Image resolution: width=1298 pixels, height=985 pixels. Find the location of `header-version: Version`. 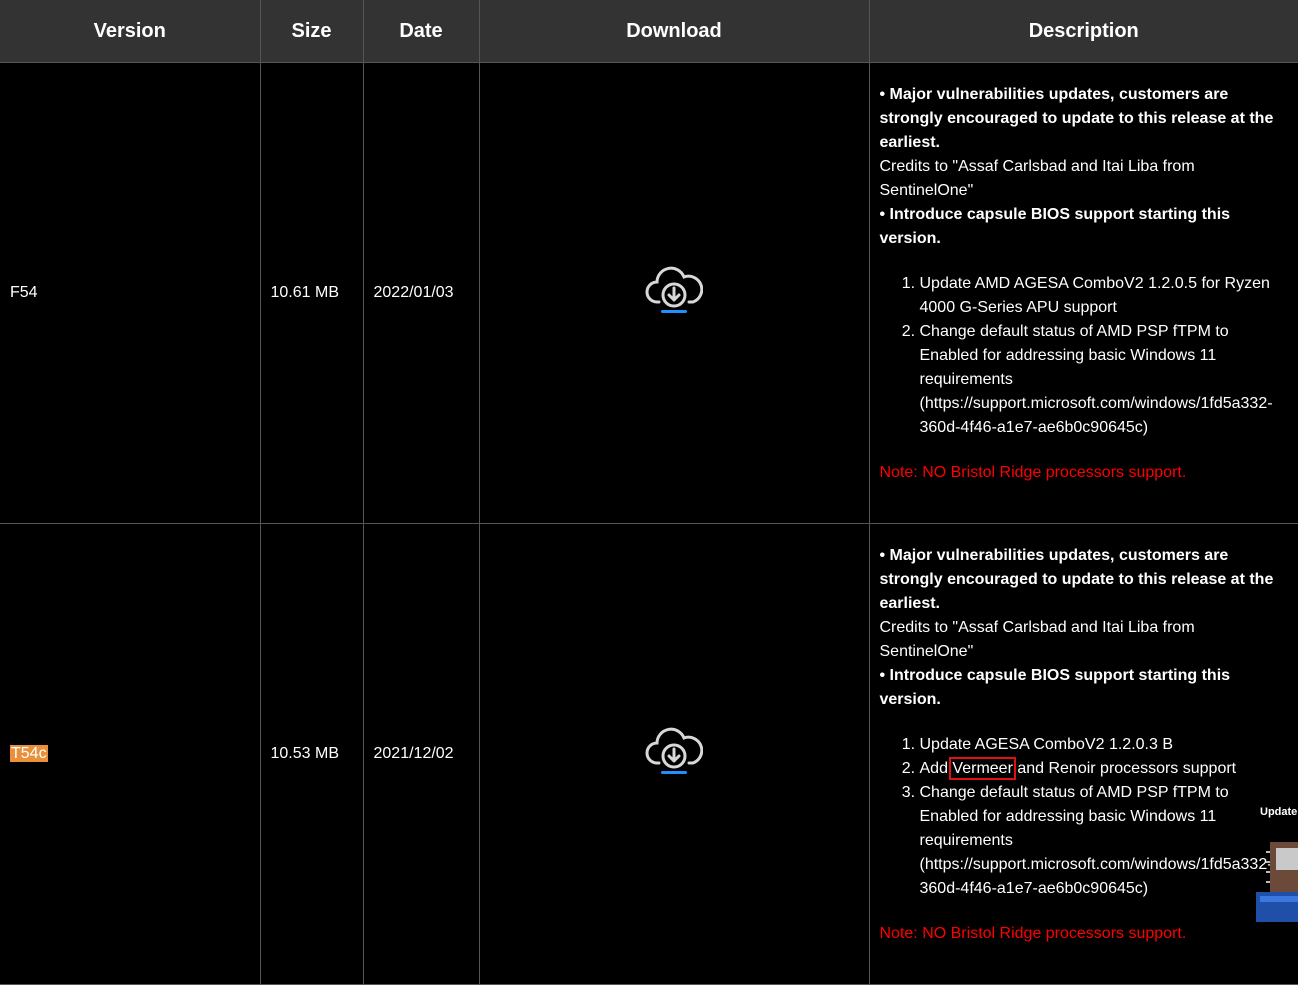

header-version: Version is located at coordinates (130, 31).